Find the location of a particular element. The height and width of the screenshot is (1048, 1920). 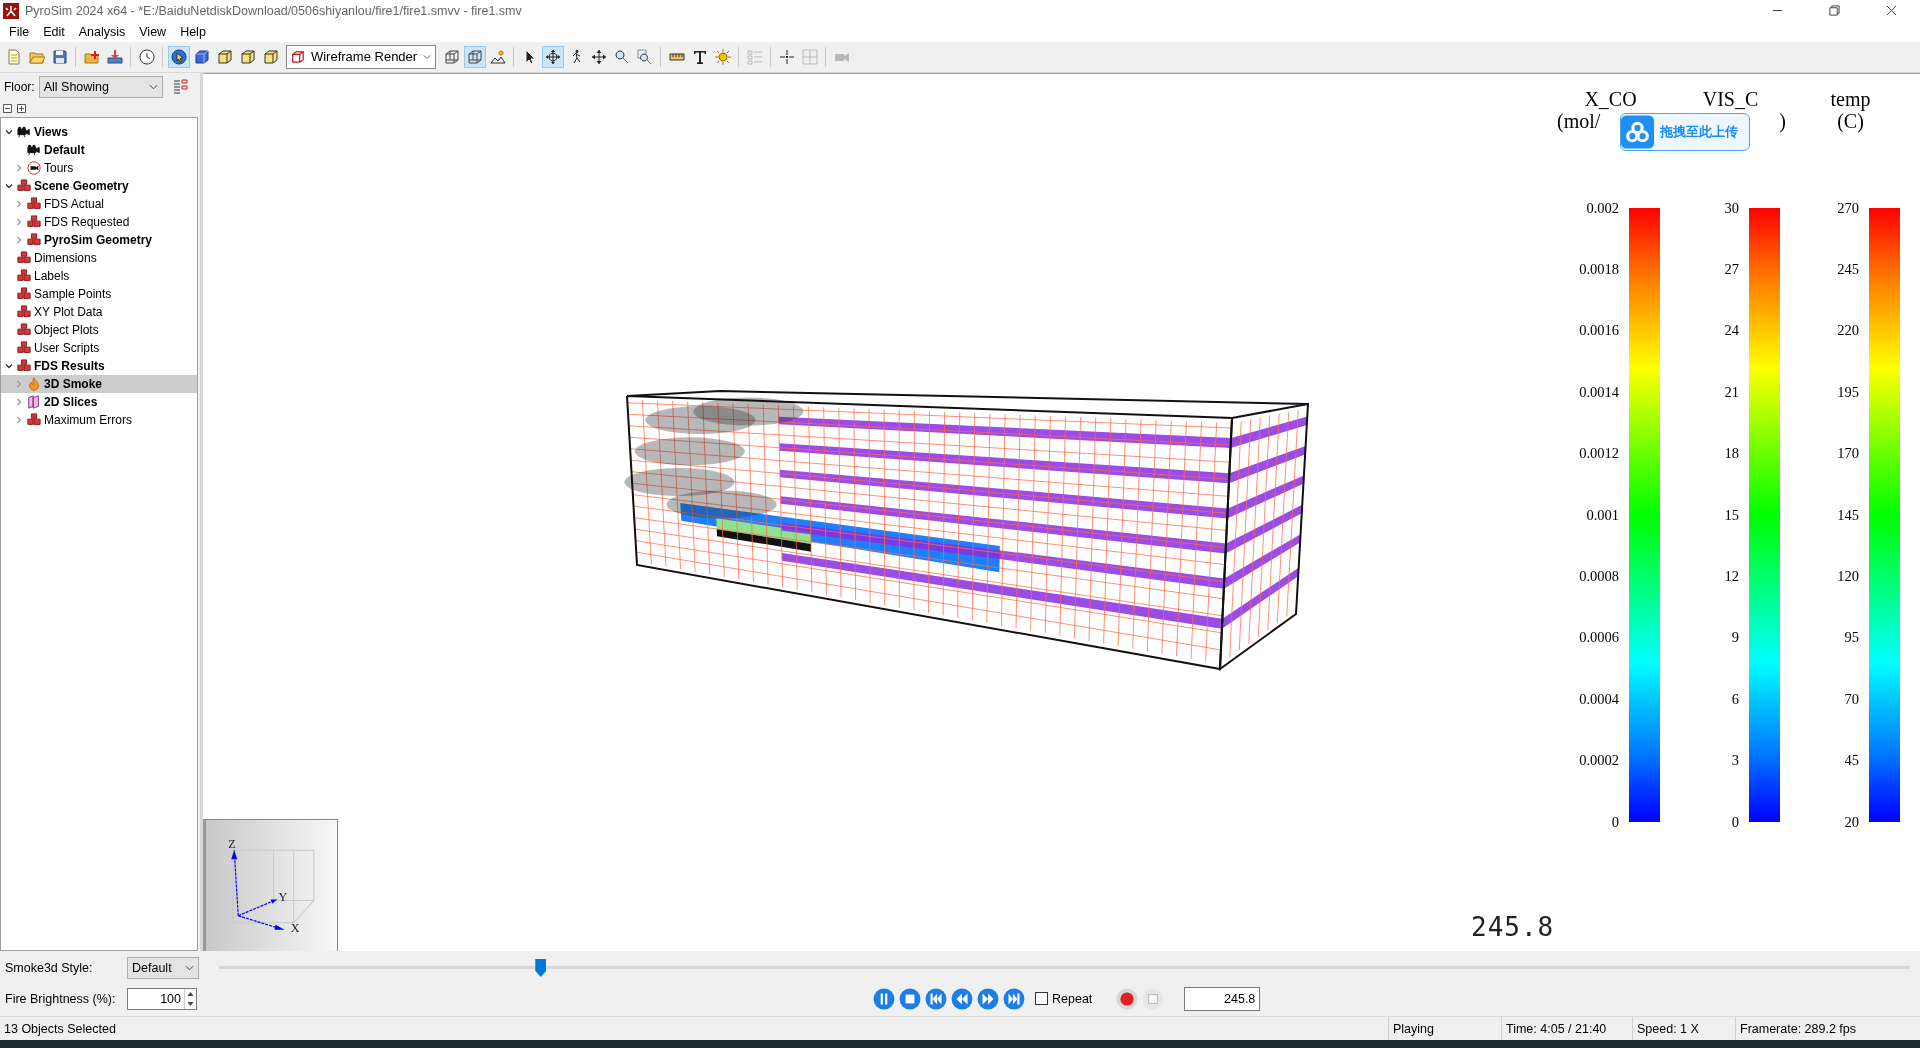

expand-all-icon is located at coordinates (21, 109).